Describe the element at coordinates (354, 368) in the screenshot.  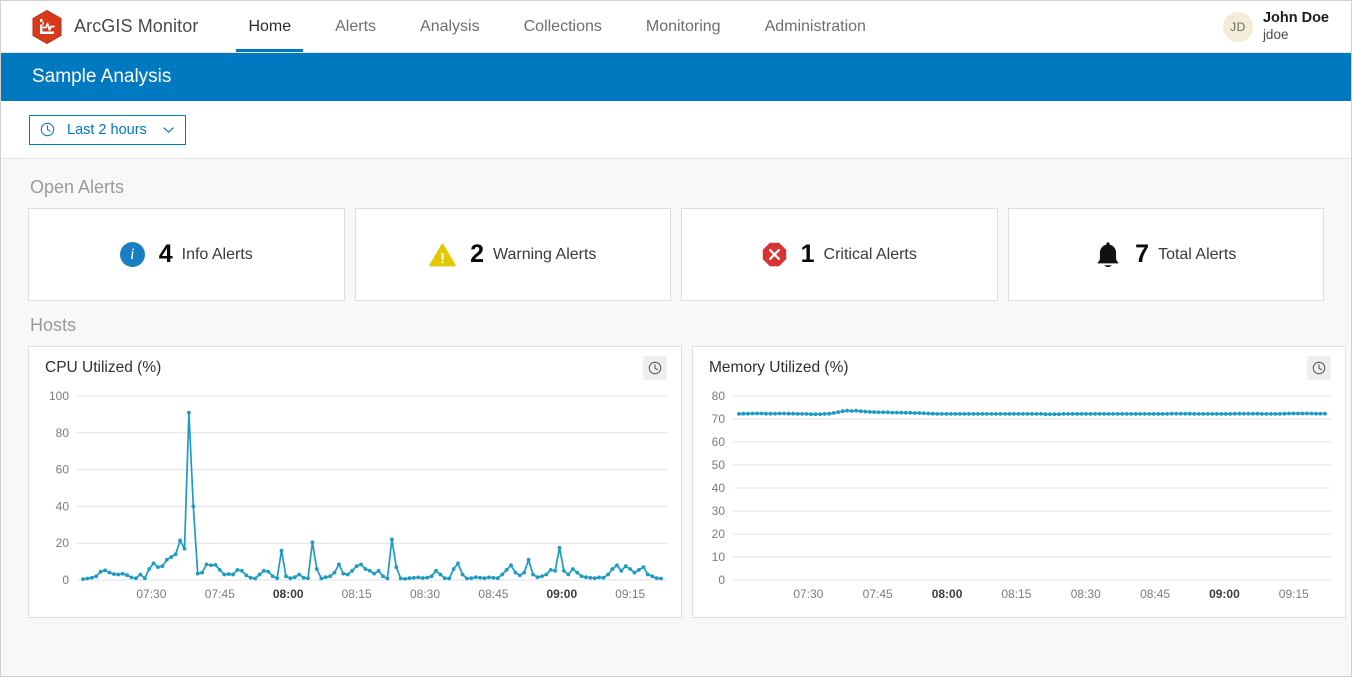
I see `chart-card-cpu-header: CPU Utilized (%)` at that location.